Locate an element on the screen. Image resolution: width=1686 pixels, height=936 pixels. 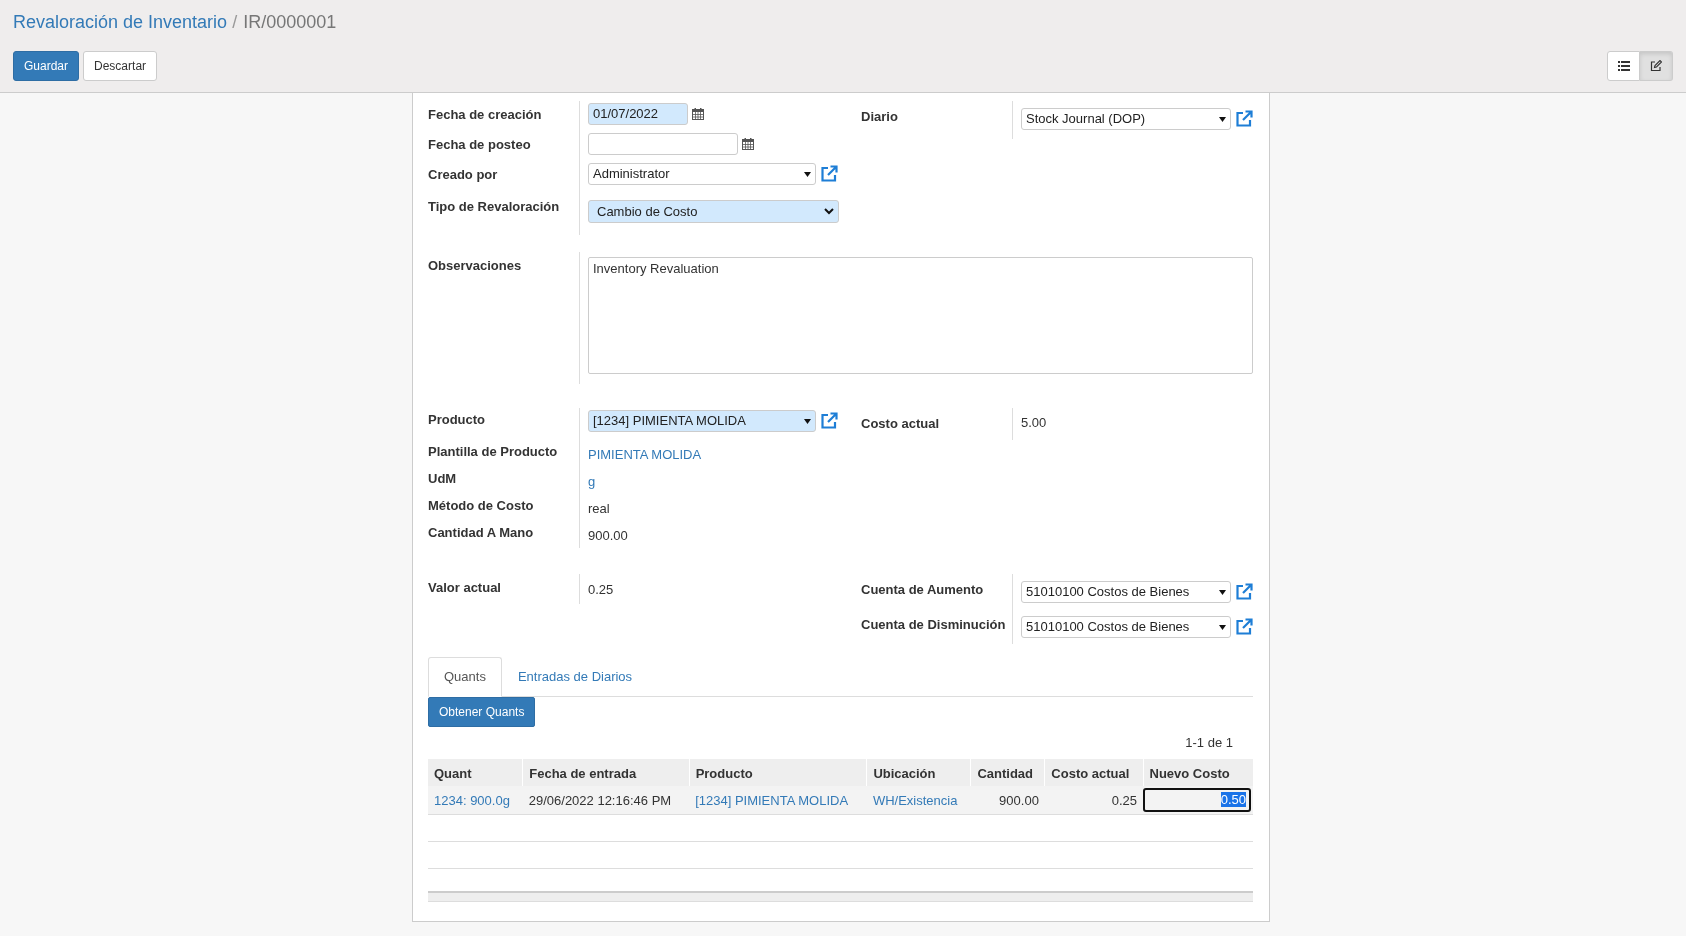
date-field: 01/07/2022 is located at coordinates (638, 114).